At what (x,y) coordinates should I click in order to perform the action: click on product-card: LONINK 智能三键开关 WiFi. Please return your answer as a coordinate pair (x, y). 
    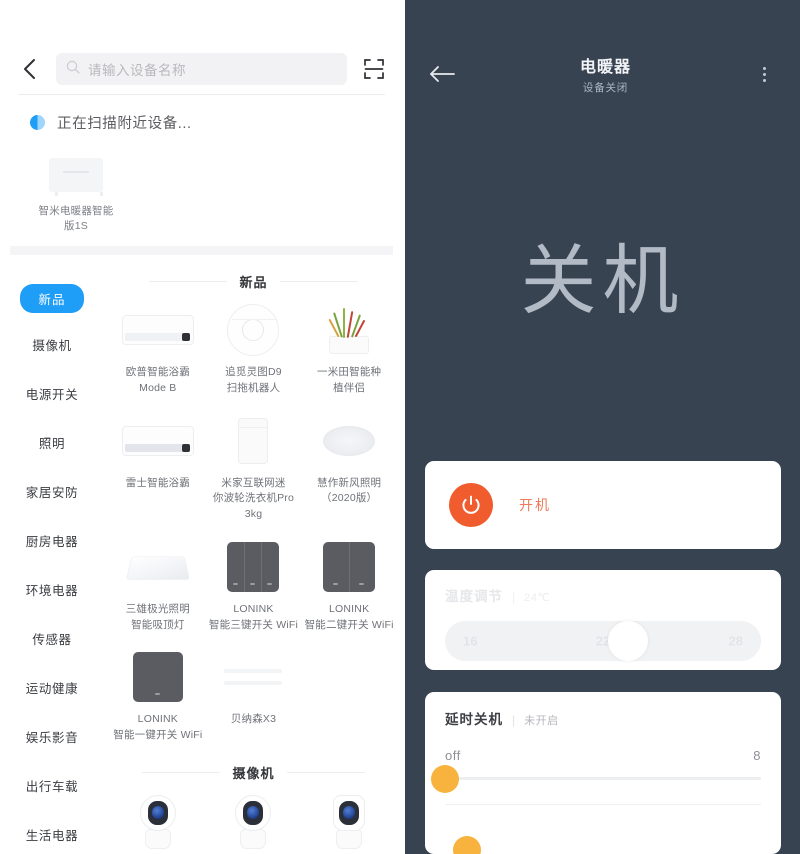
    Looking at the image, I should click on (254, 588).